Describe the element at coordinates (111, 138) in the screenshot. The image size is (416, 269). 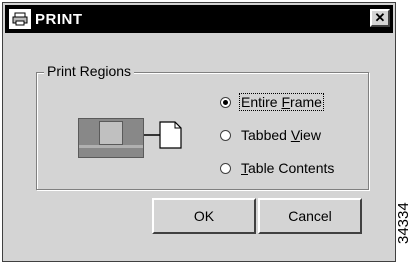
I see `frame-thumbnail` at that location.